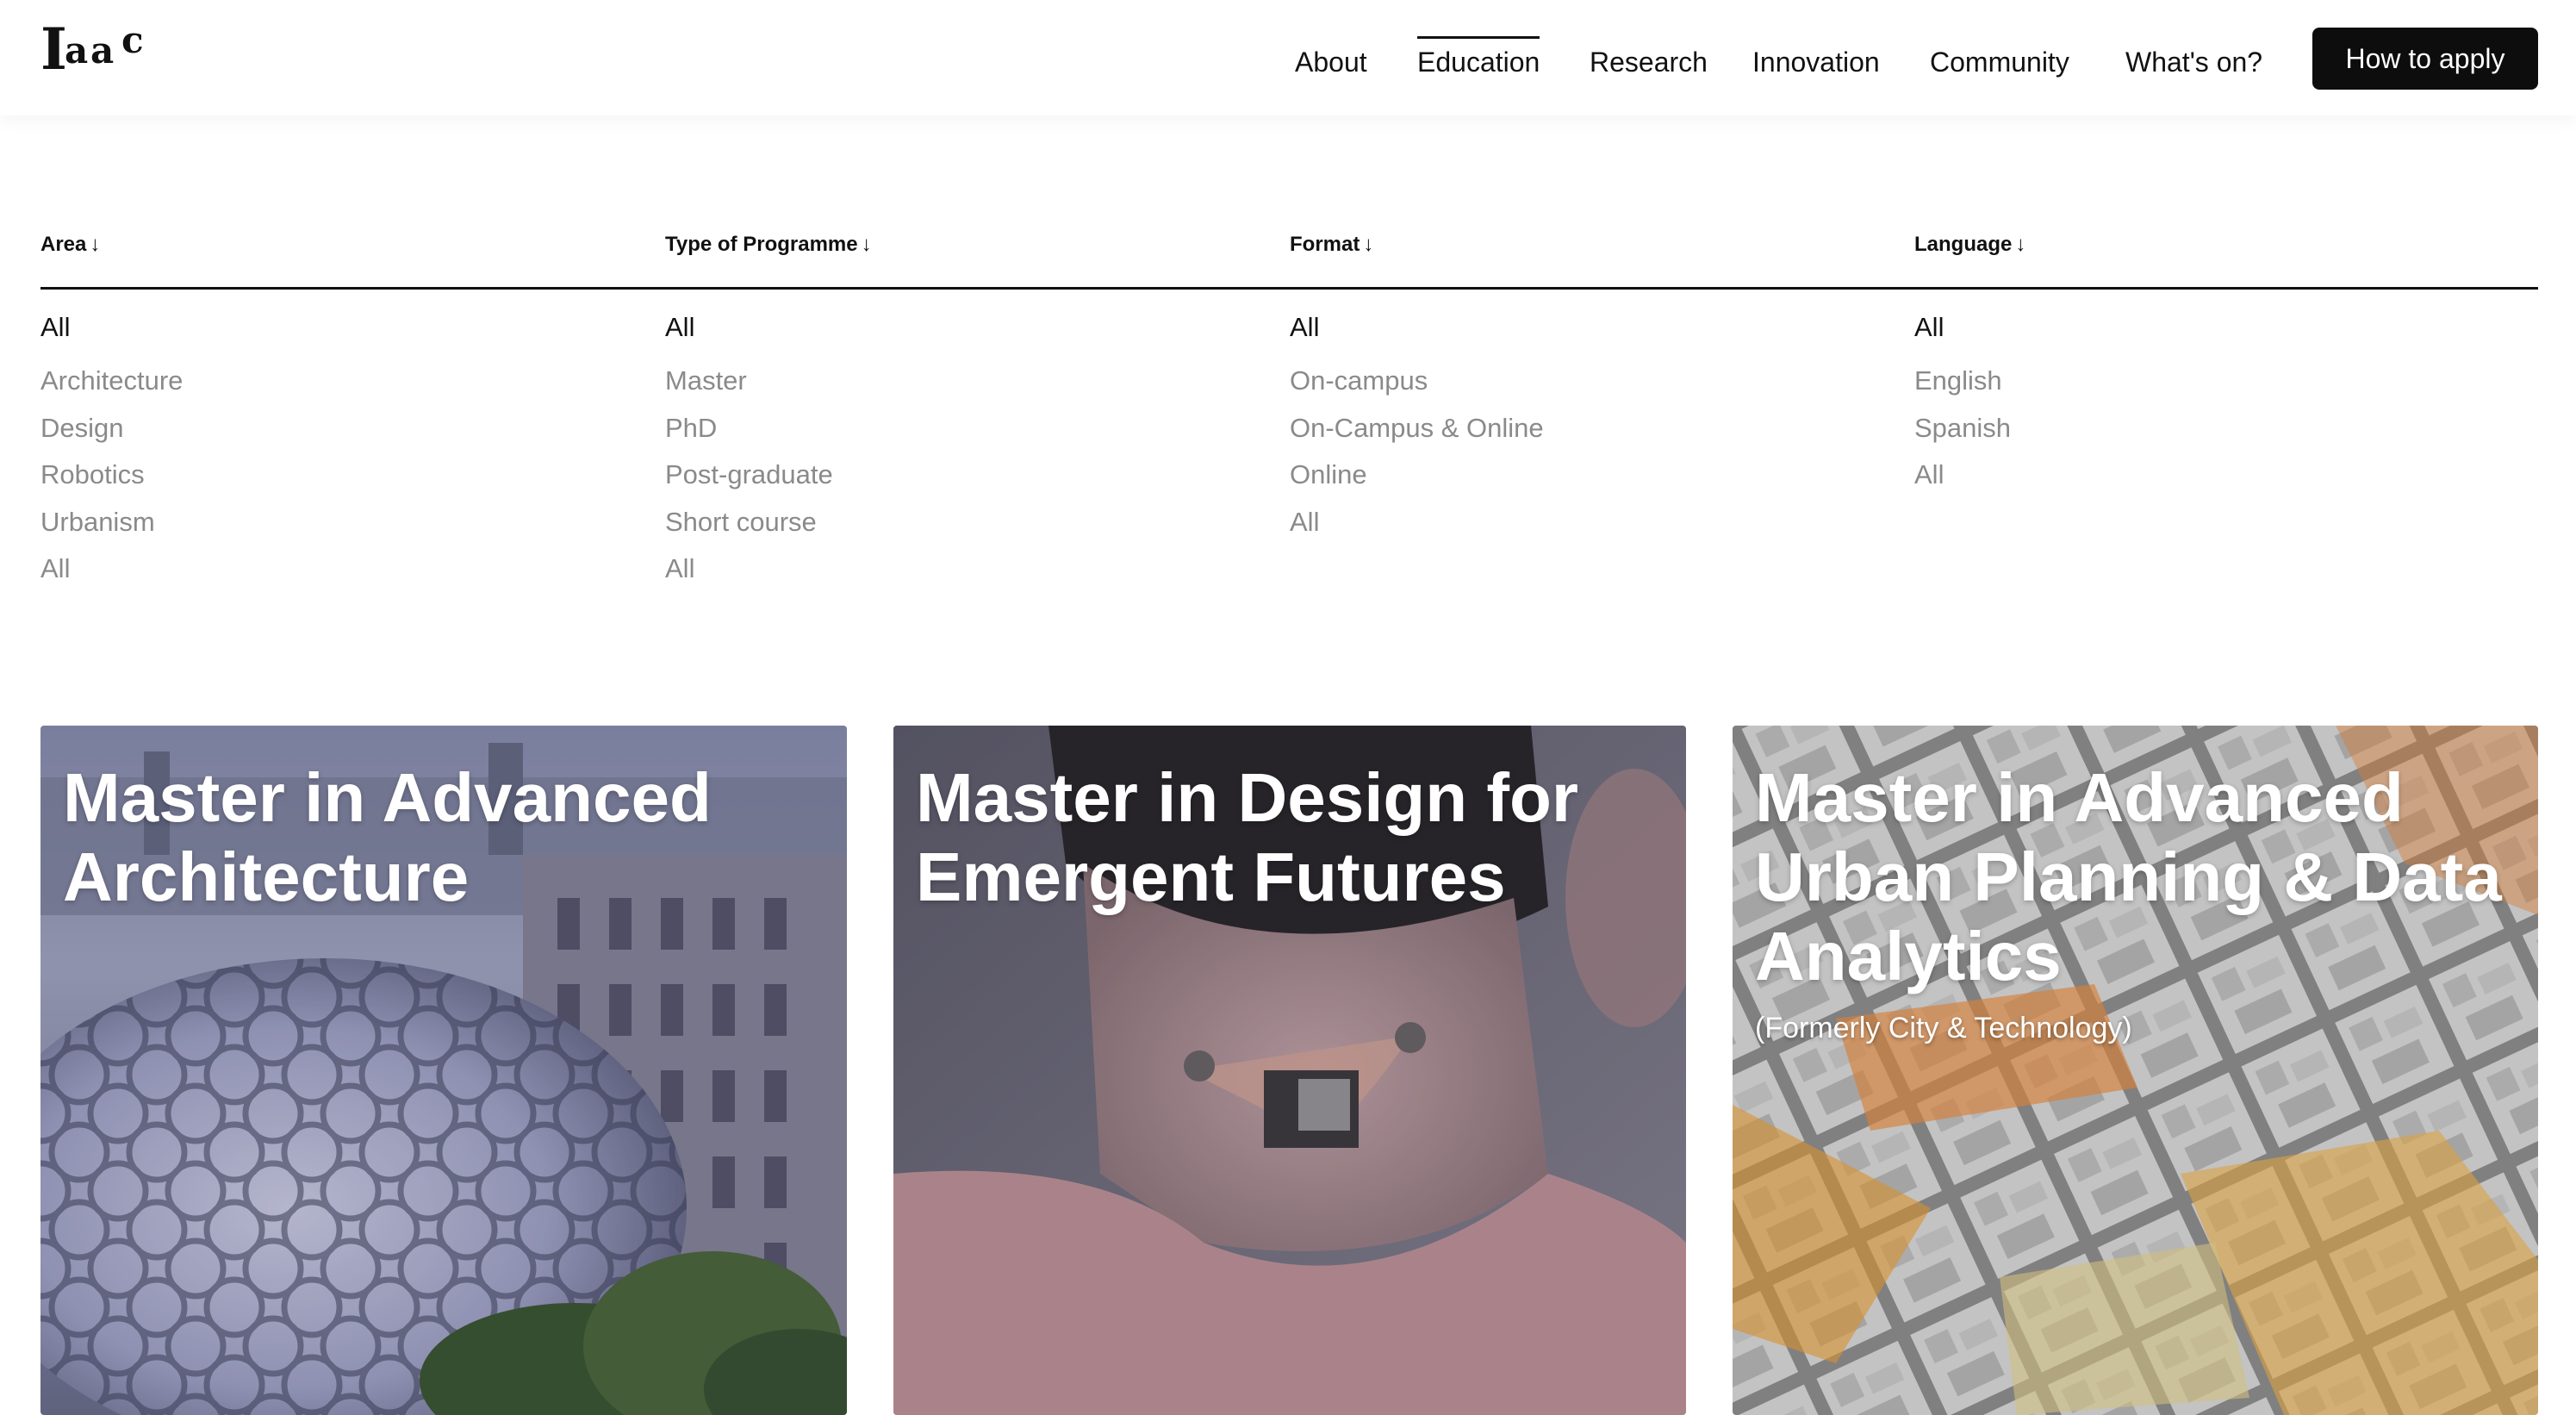 The height and width of the screenshot is (1415, 2576). Describe the element at coordinates (64, 244) in the screenshot. I see `filter-heading-label: Area` at that location.